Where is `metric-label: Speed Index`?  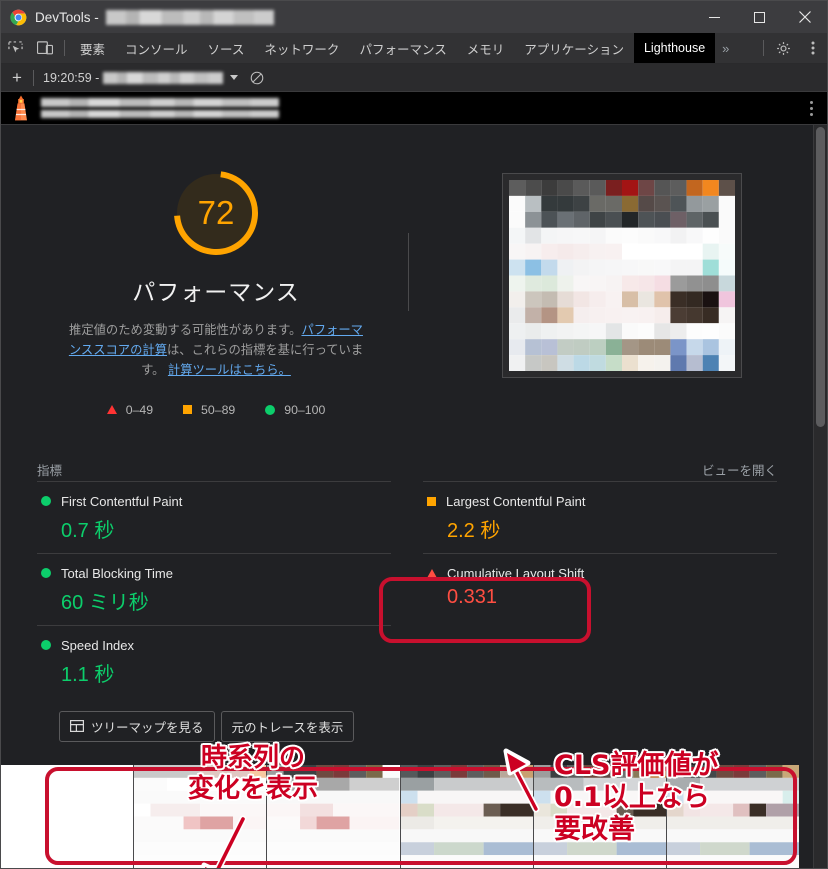
metric-label: Speed Index is located at coordinates (98, 645).